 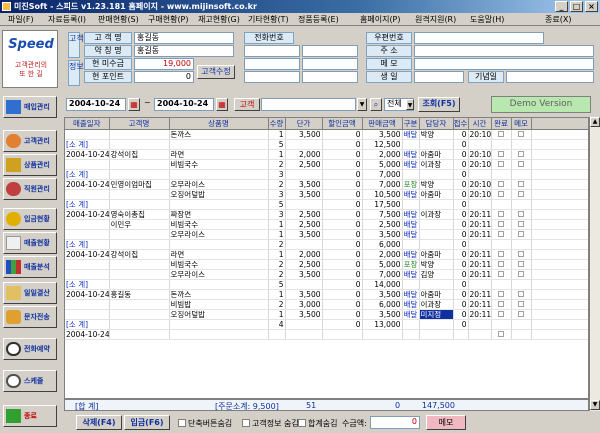 I want to click on cell-product: 비빔밥, so click(x=219, y=304).